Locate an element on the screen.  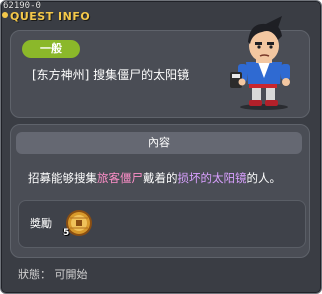
reward-label: 獎勵 is located at coordinates (41, 223).